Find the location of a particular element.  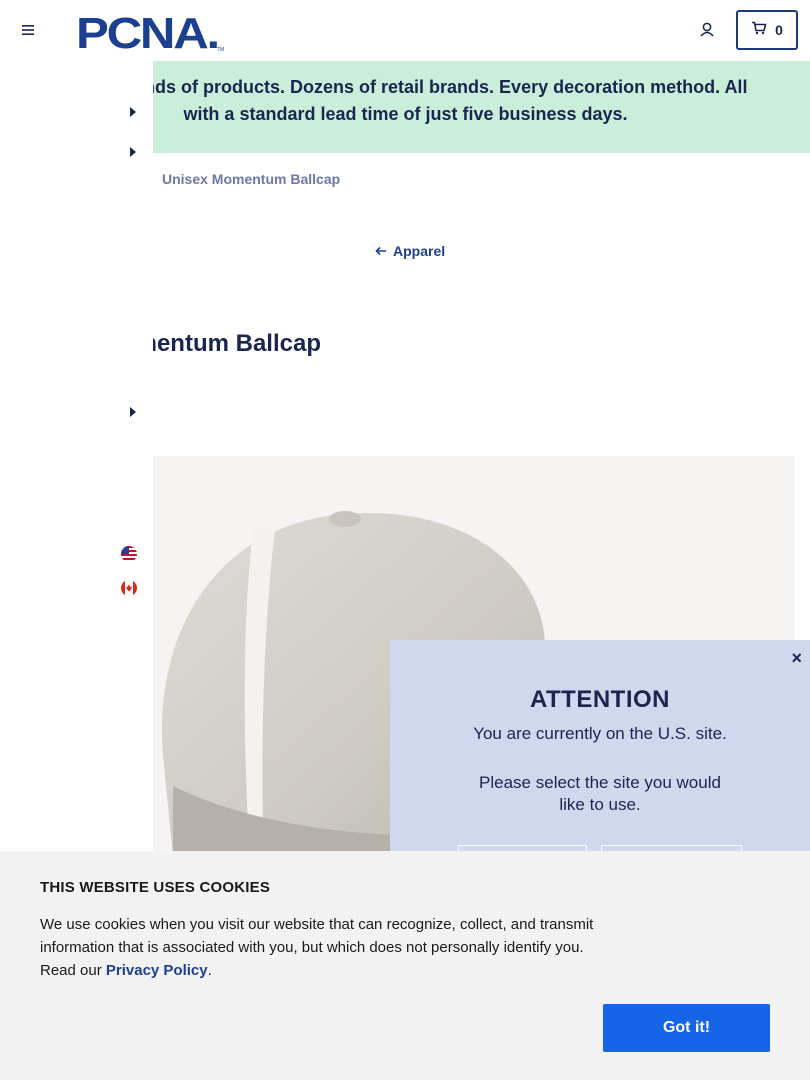

breadcrumb: Unisex Momentum Ballcap is located at coordinates (251, 179).